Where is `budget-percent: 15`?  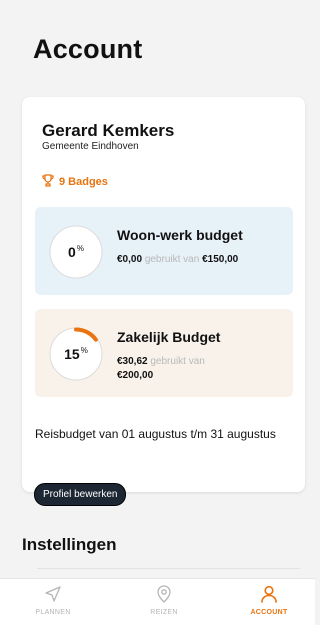
budget-percent: 15 is located at coordinates (72, 354).